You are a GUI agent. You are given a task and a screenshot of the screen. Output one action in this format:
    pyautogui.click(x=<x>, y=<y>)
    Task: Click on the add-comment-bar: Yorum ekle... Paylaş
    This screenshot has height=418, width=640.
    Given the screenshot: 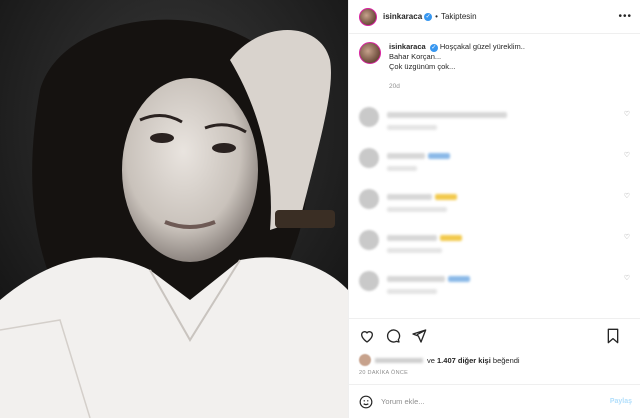 What is the action you would take?
    pyautogui.click(x=494, y=401)
    